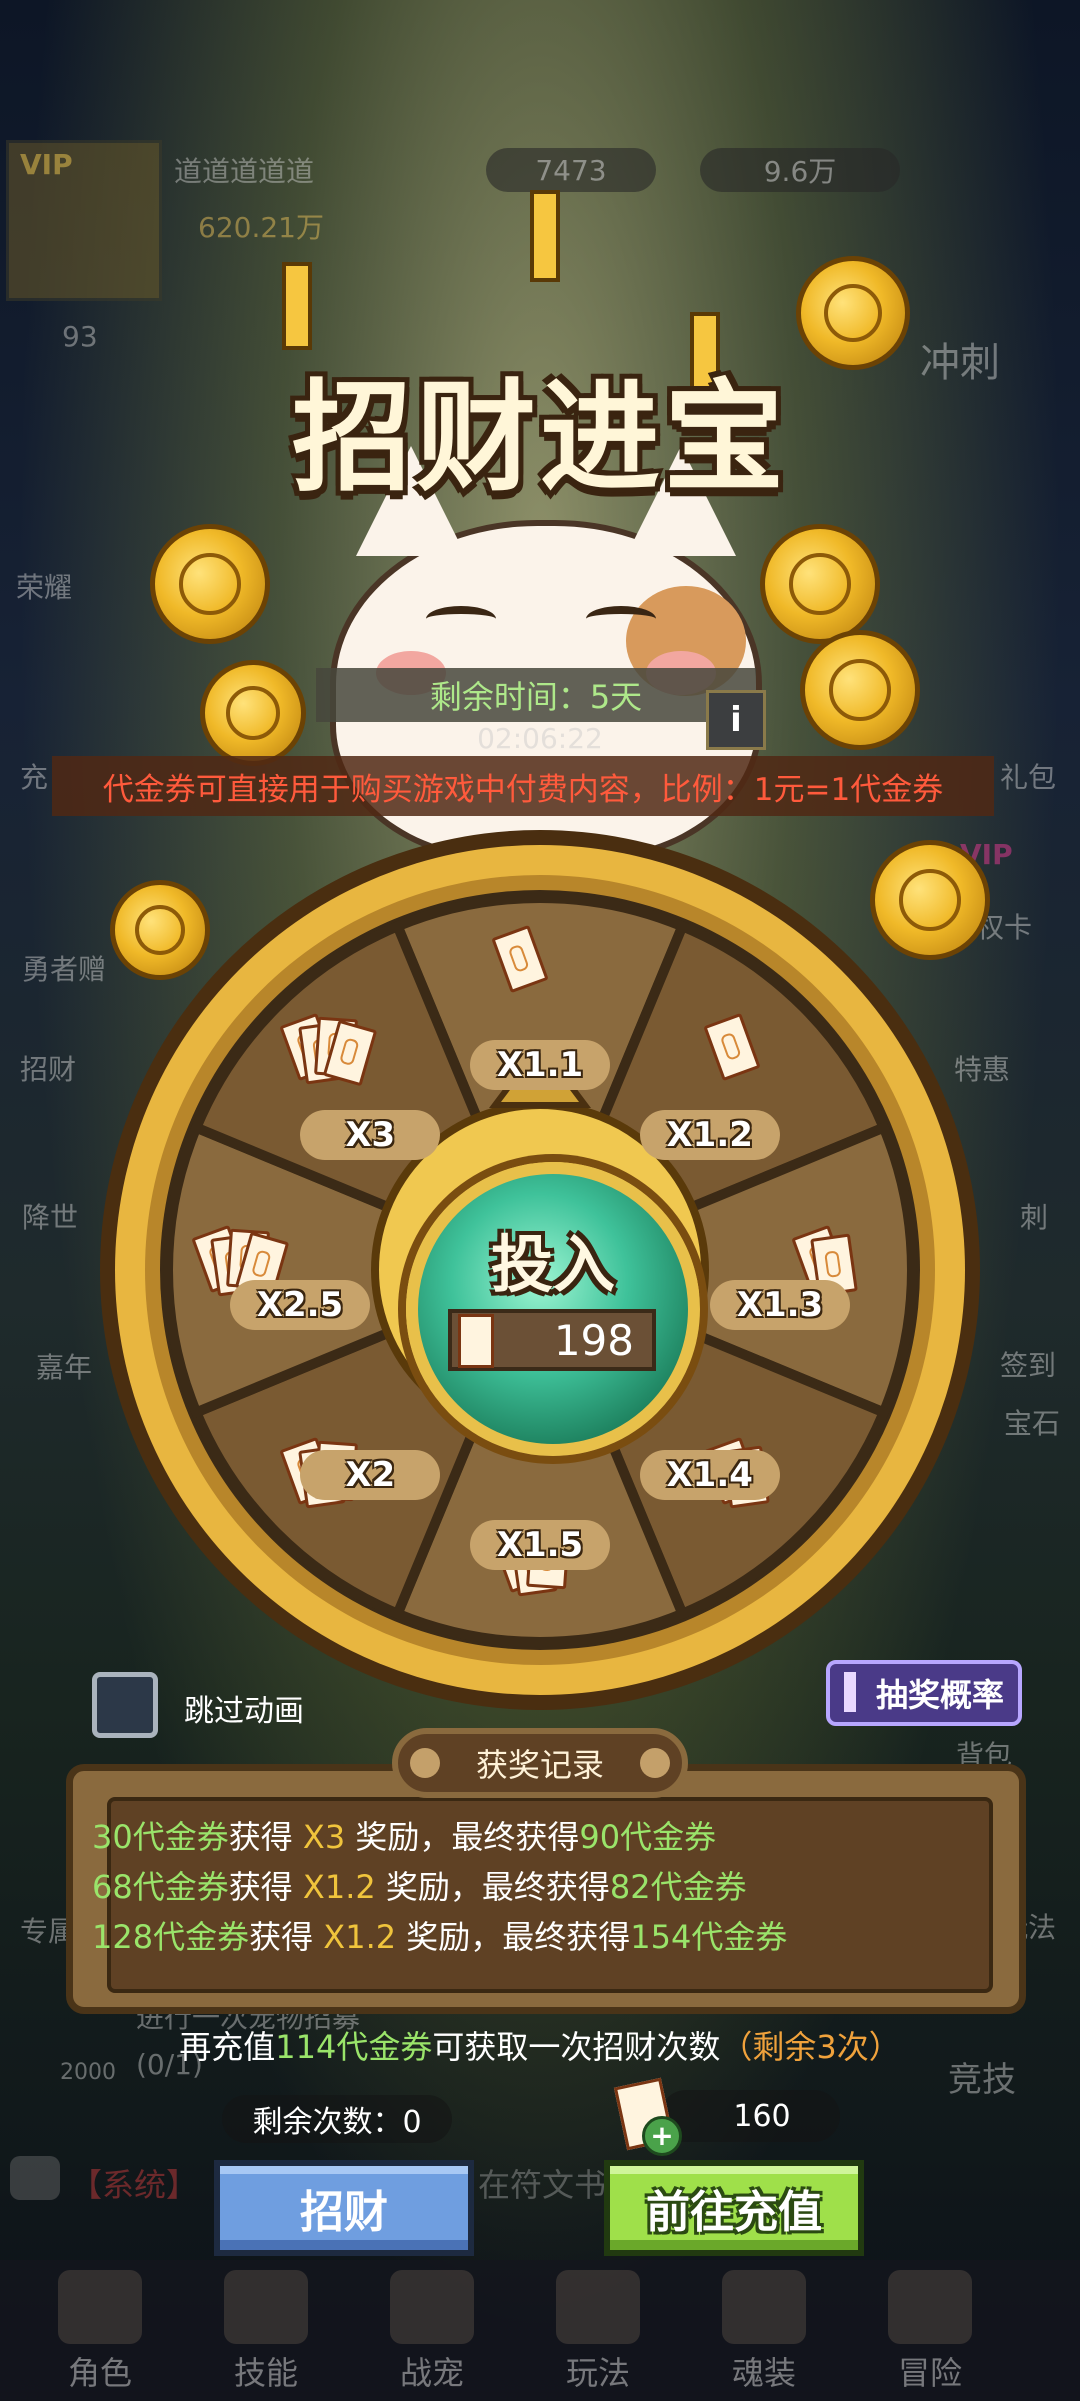  I want to click on player-name: 道道道道道, so click(244, 171).